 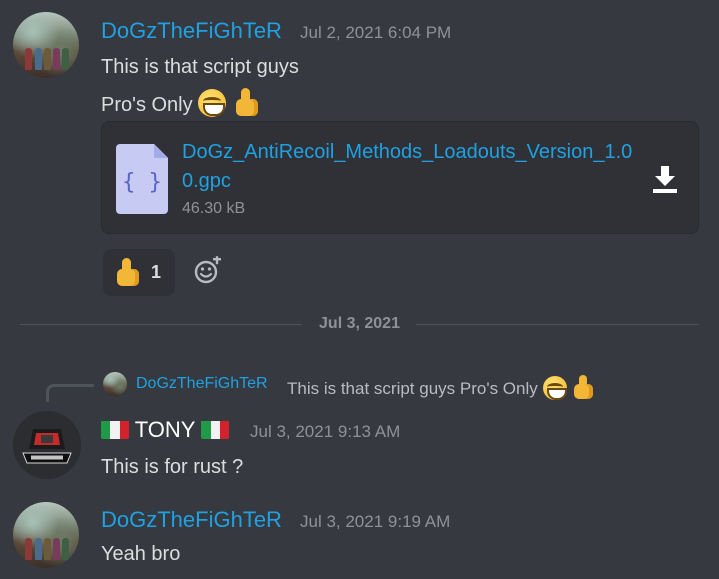 I want to click on timestamp: Jul 2, 2021 6:04 PM, so click(x=376, y=32).